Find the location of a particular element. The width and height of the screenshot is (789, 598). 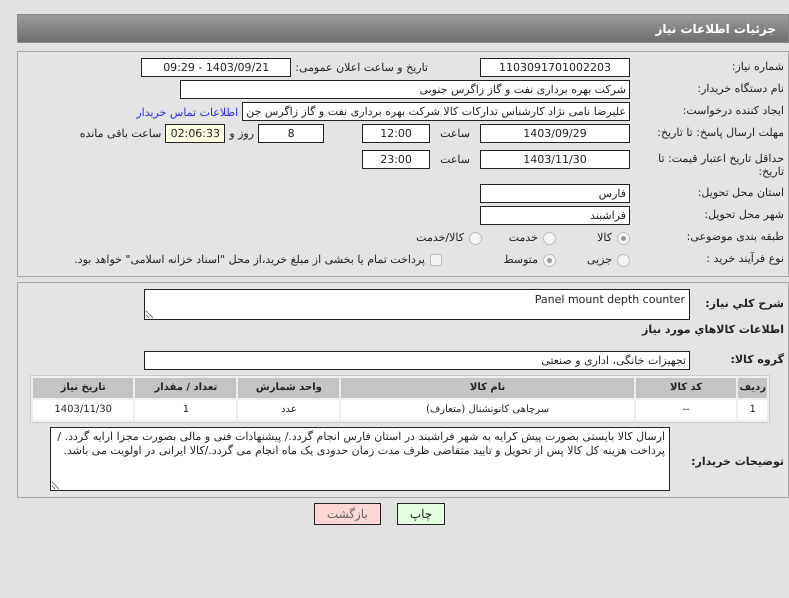

deadline-time-field: 12:00 is located at coordinates (396, 133).